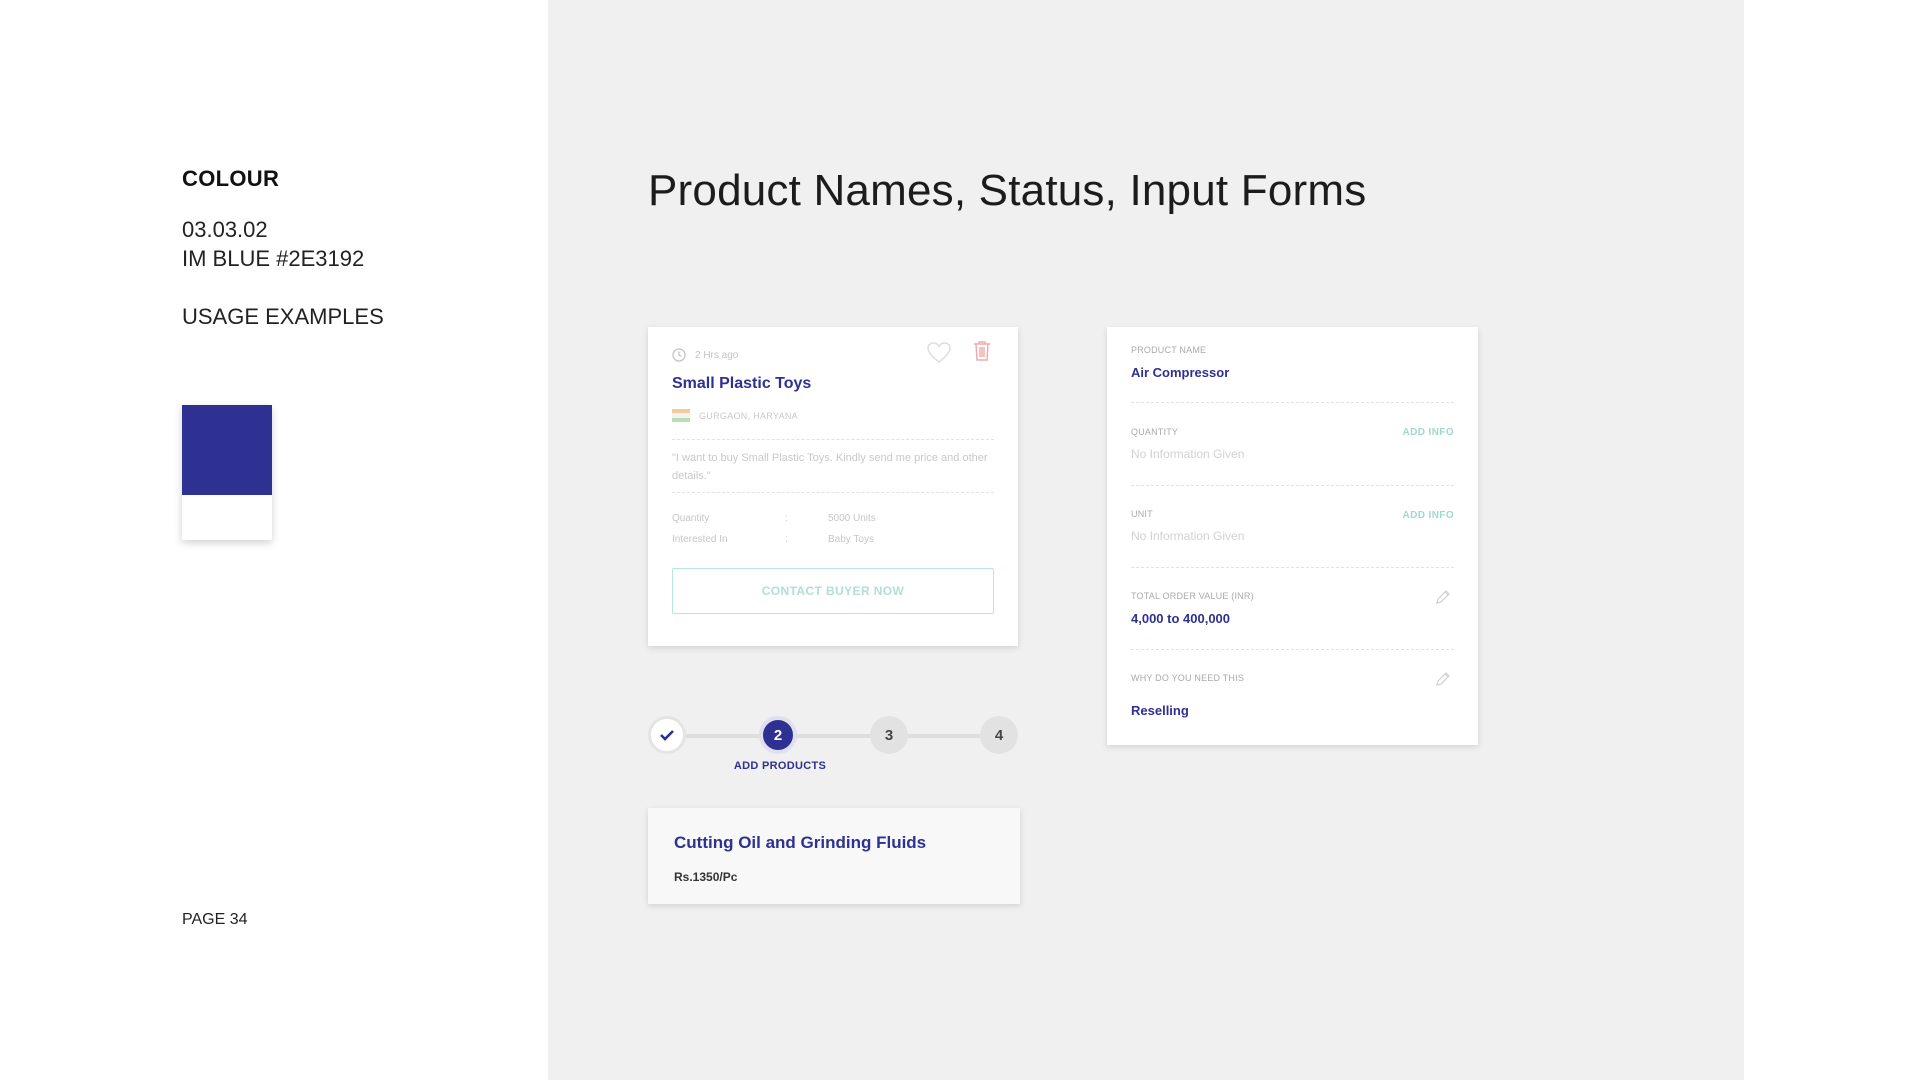  Describe the element at coordinates (851, 539) in the screenshot. I see `spec-value: Baby Toys` at that location.